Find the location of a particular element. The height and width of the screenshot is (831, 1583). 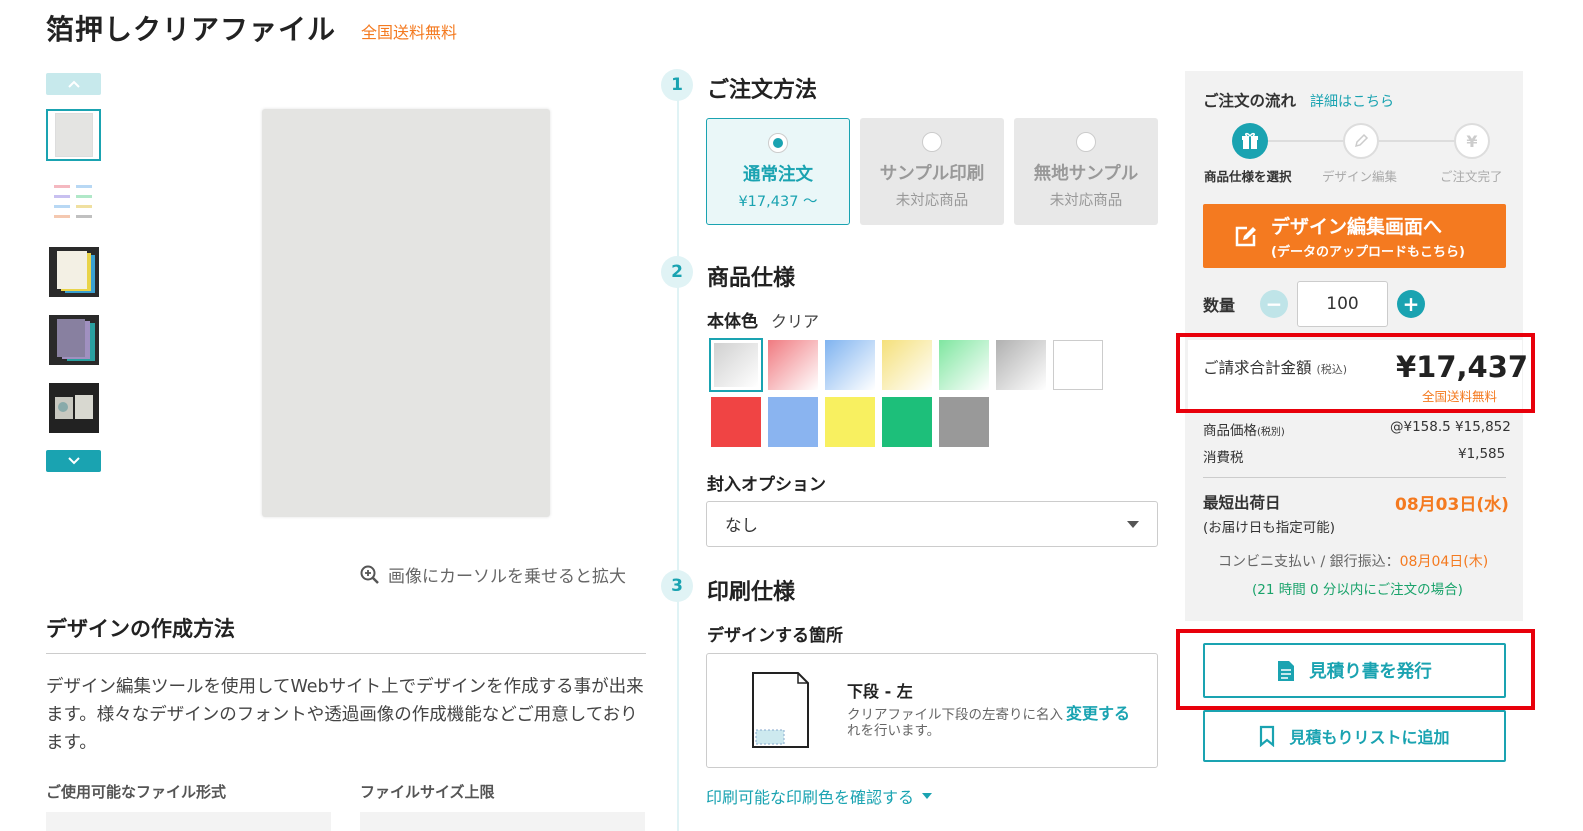

step-title-product-spec: 商品仕様 is located at coordinates (751, 278).